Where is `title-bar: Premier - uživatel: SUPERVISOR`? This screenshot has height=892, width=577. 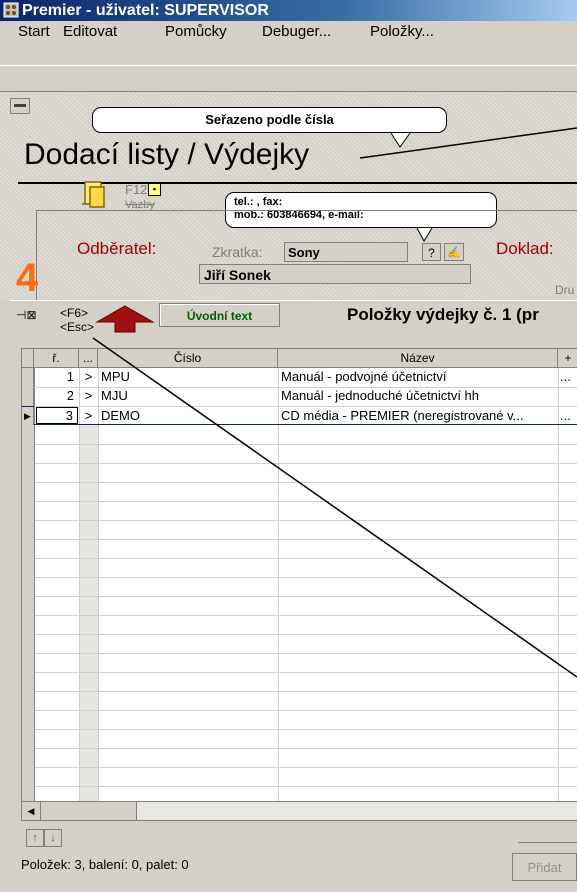 title-bar: Premier - uživatel: SUPERVISOR is located at coordinates (288, 10).